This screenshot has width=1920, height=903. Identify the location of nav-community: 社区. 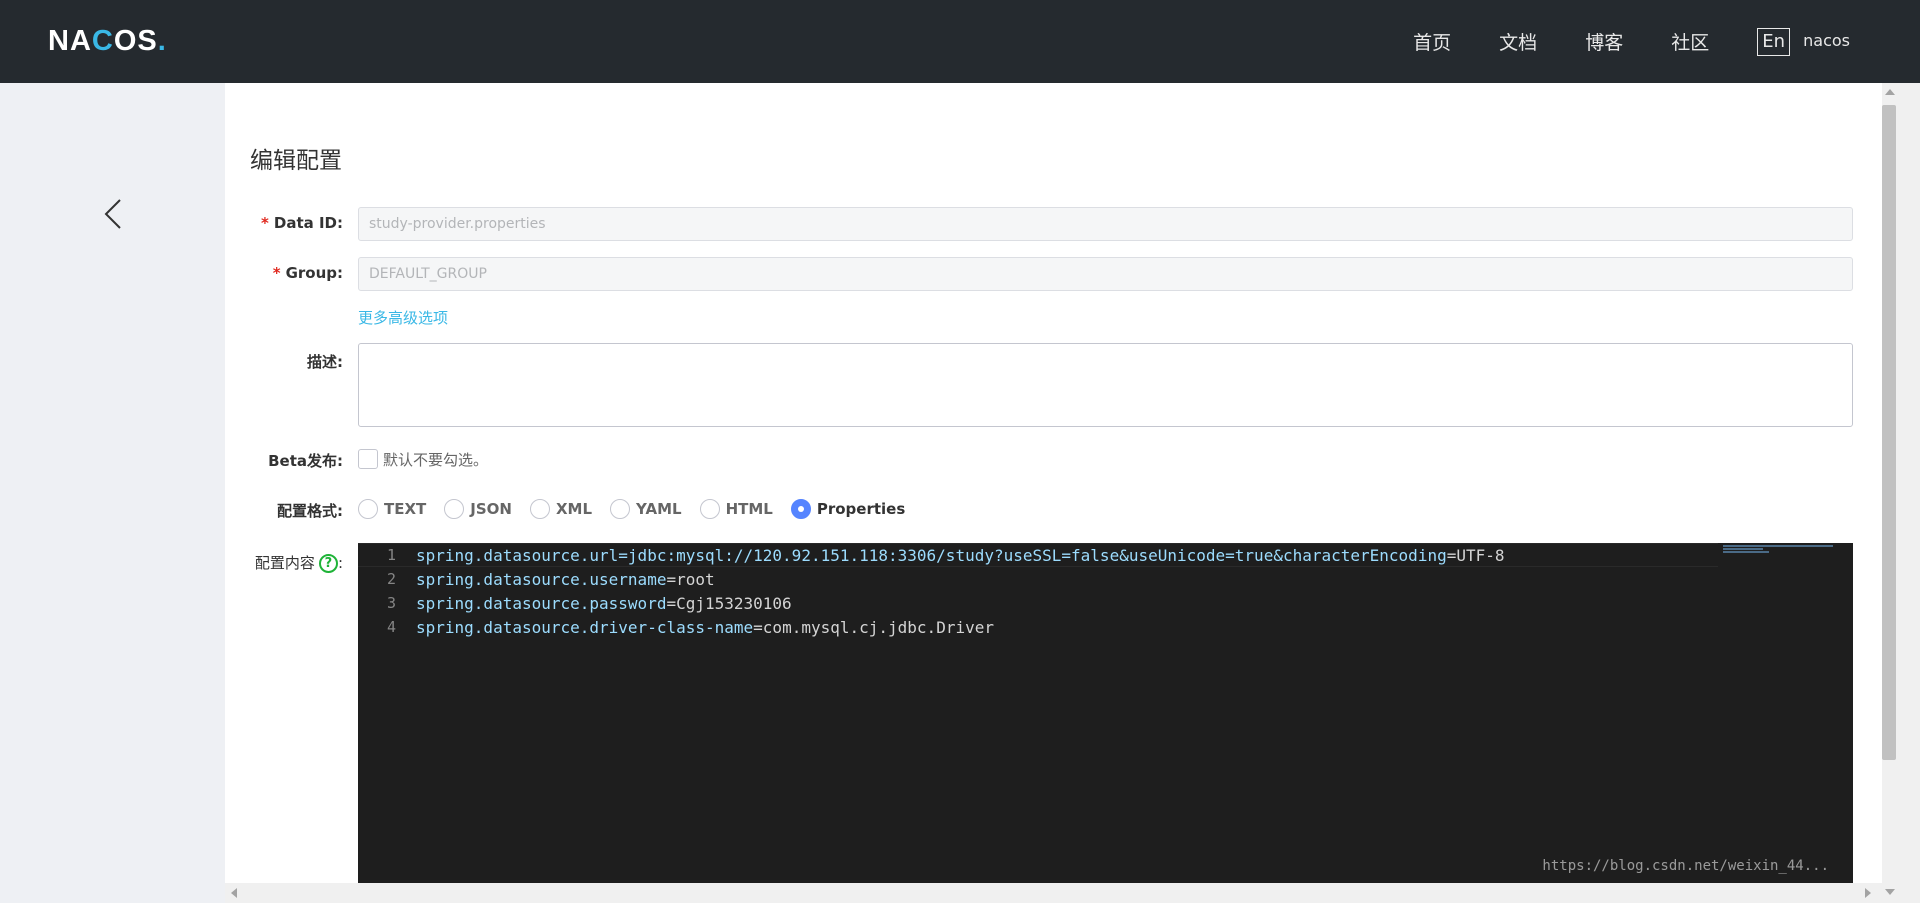
(1690, 41).